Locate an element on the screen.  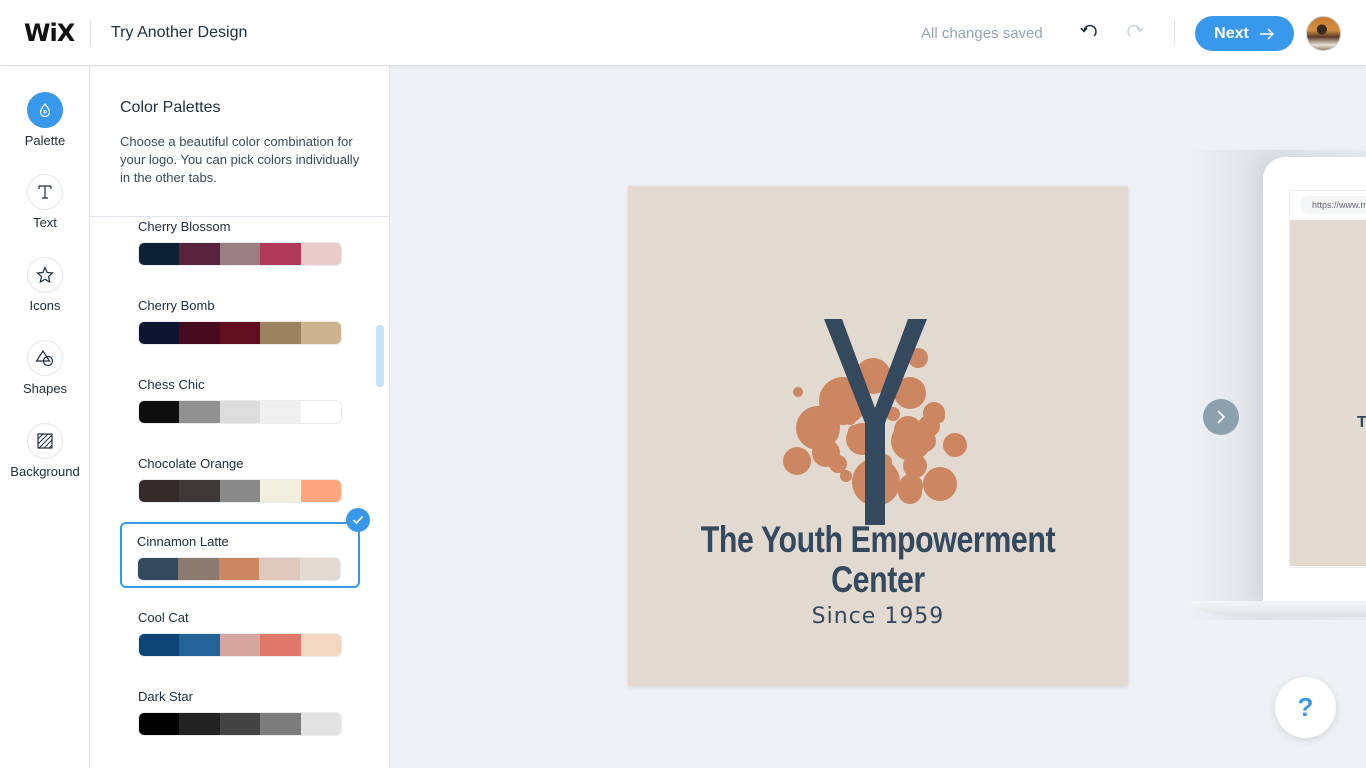
palette-button is located at coordinates (45, 110).